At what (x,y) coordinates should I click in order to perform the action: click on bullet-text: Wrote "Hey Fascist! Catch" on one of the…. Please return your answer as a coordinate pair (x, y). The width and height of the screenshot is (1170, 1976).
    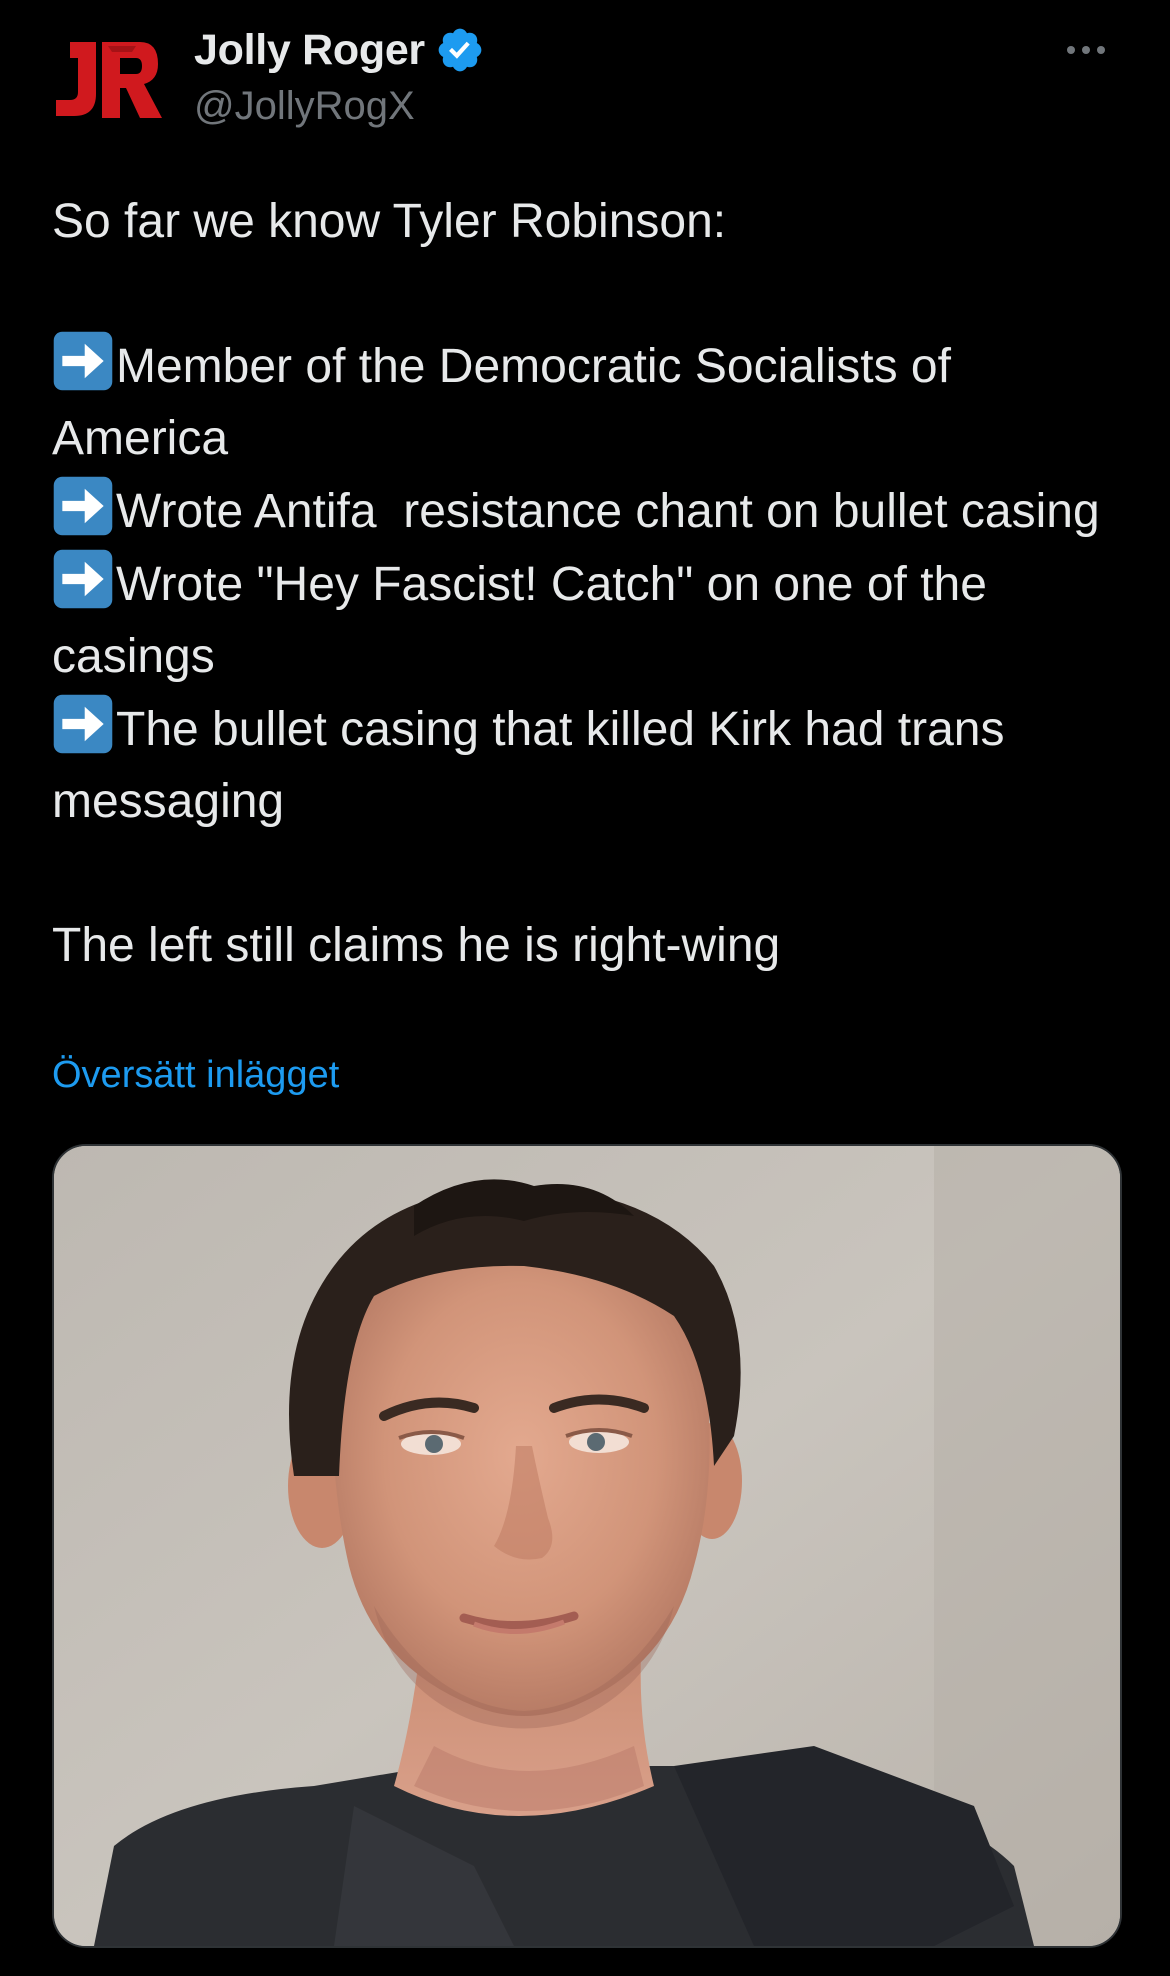
    Looking at the image, I should click on (526, 620).